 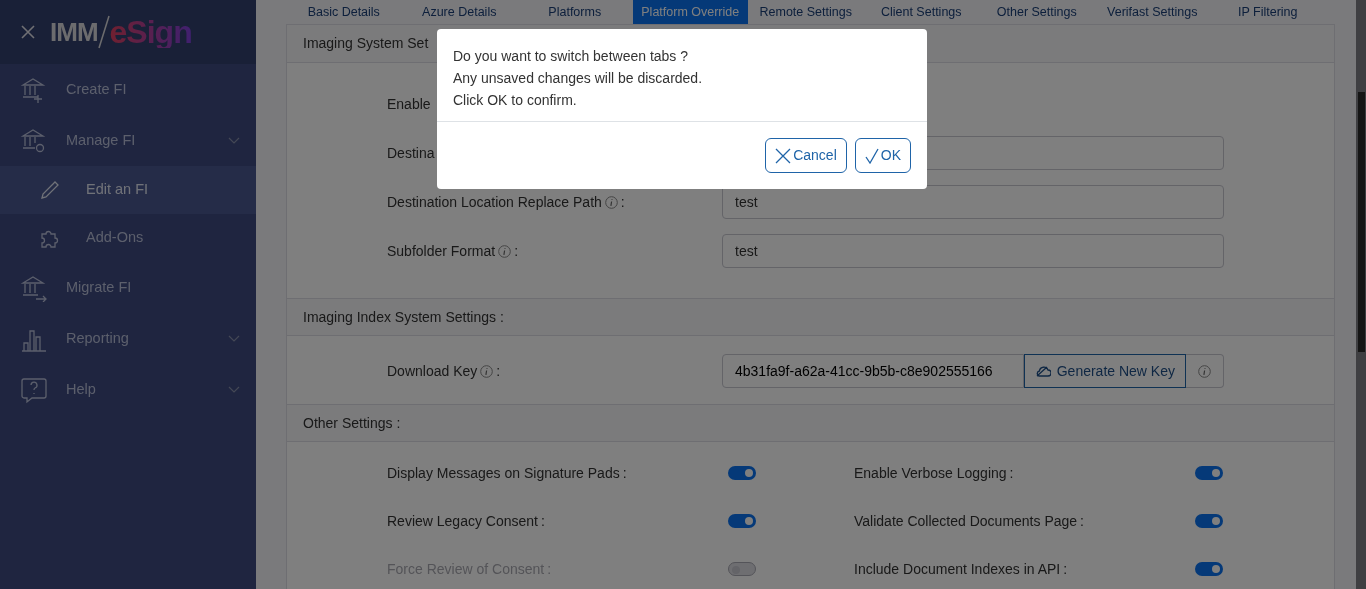 I want to click on sidebar-subitem: Add-Ons, so click(x=128, y=238).